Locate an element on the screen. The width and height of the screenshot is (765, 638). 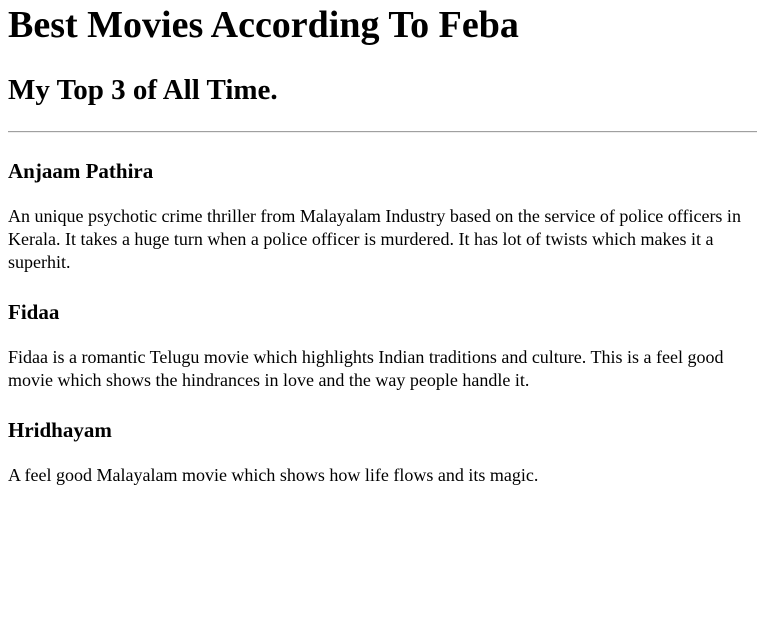
divider is located at coordinates (382, 132).